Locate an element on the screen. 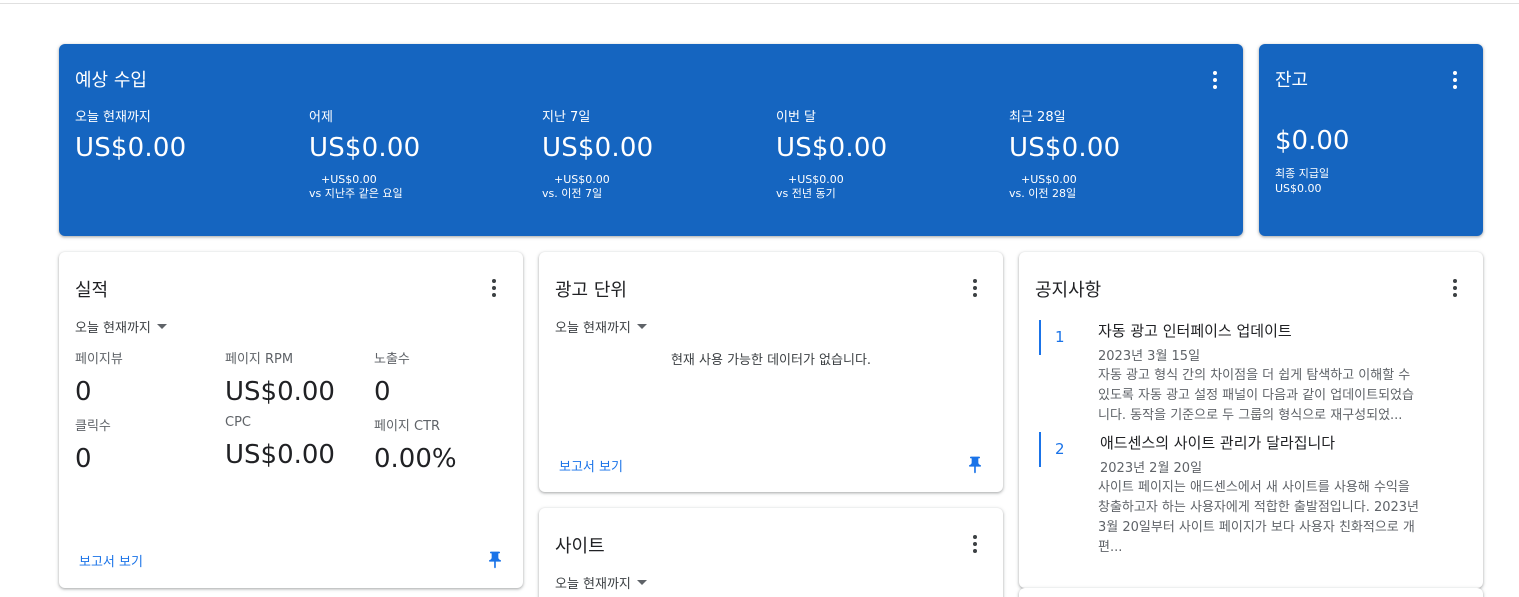 Image resolution: width=1519 pixels, height=597 pixels. metric-value: 0.00% is located at coordinates (415, 459).